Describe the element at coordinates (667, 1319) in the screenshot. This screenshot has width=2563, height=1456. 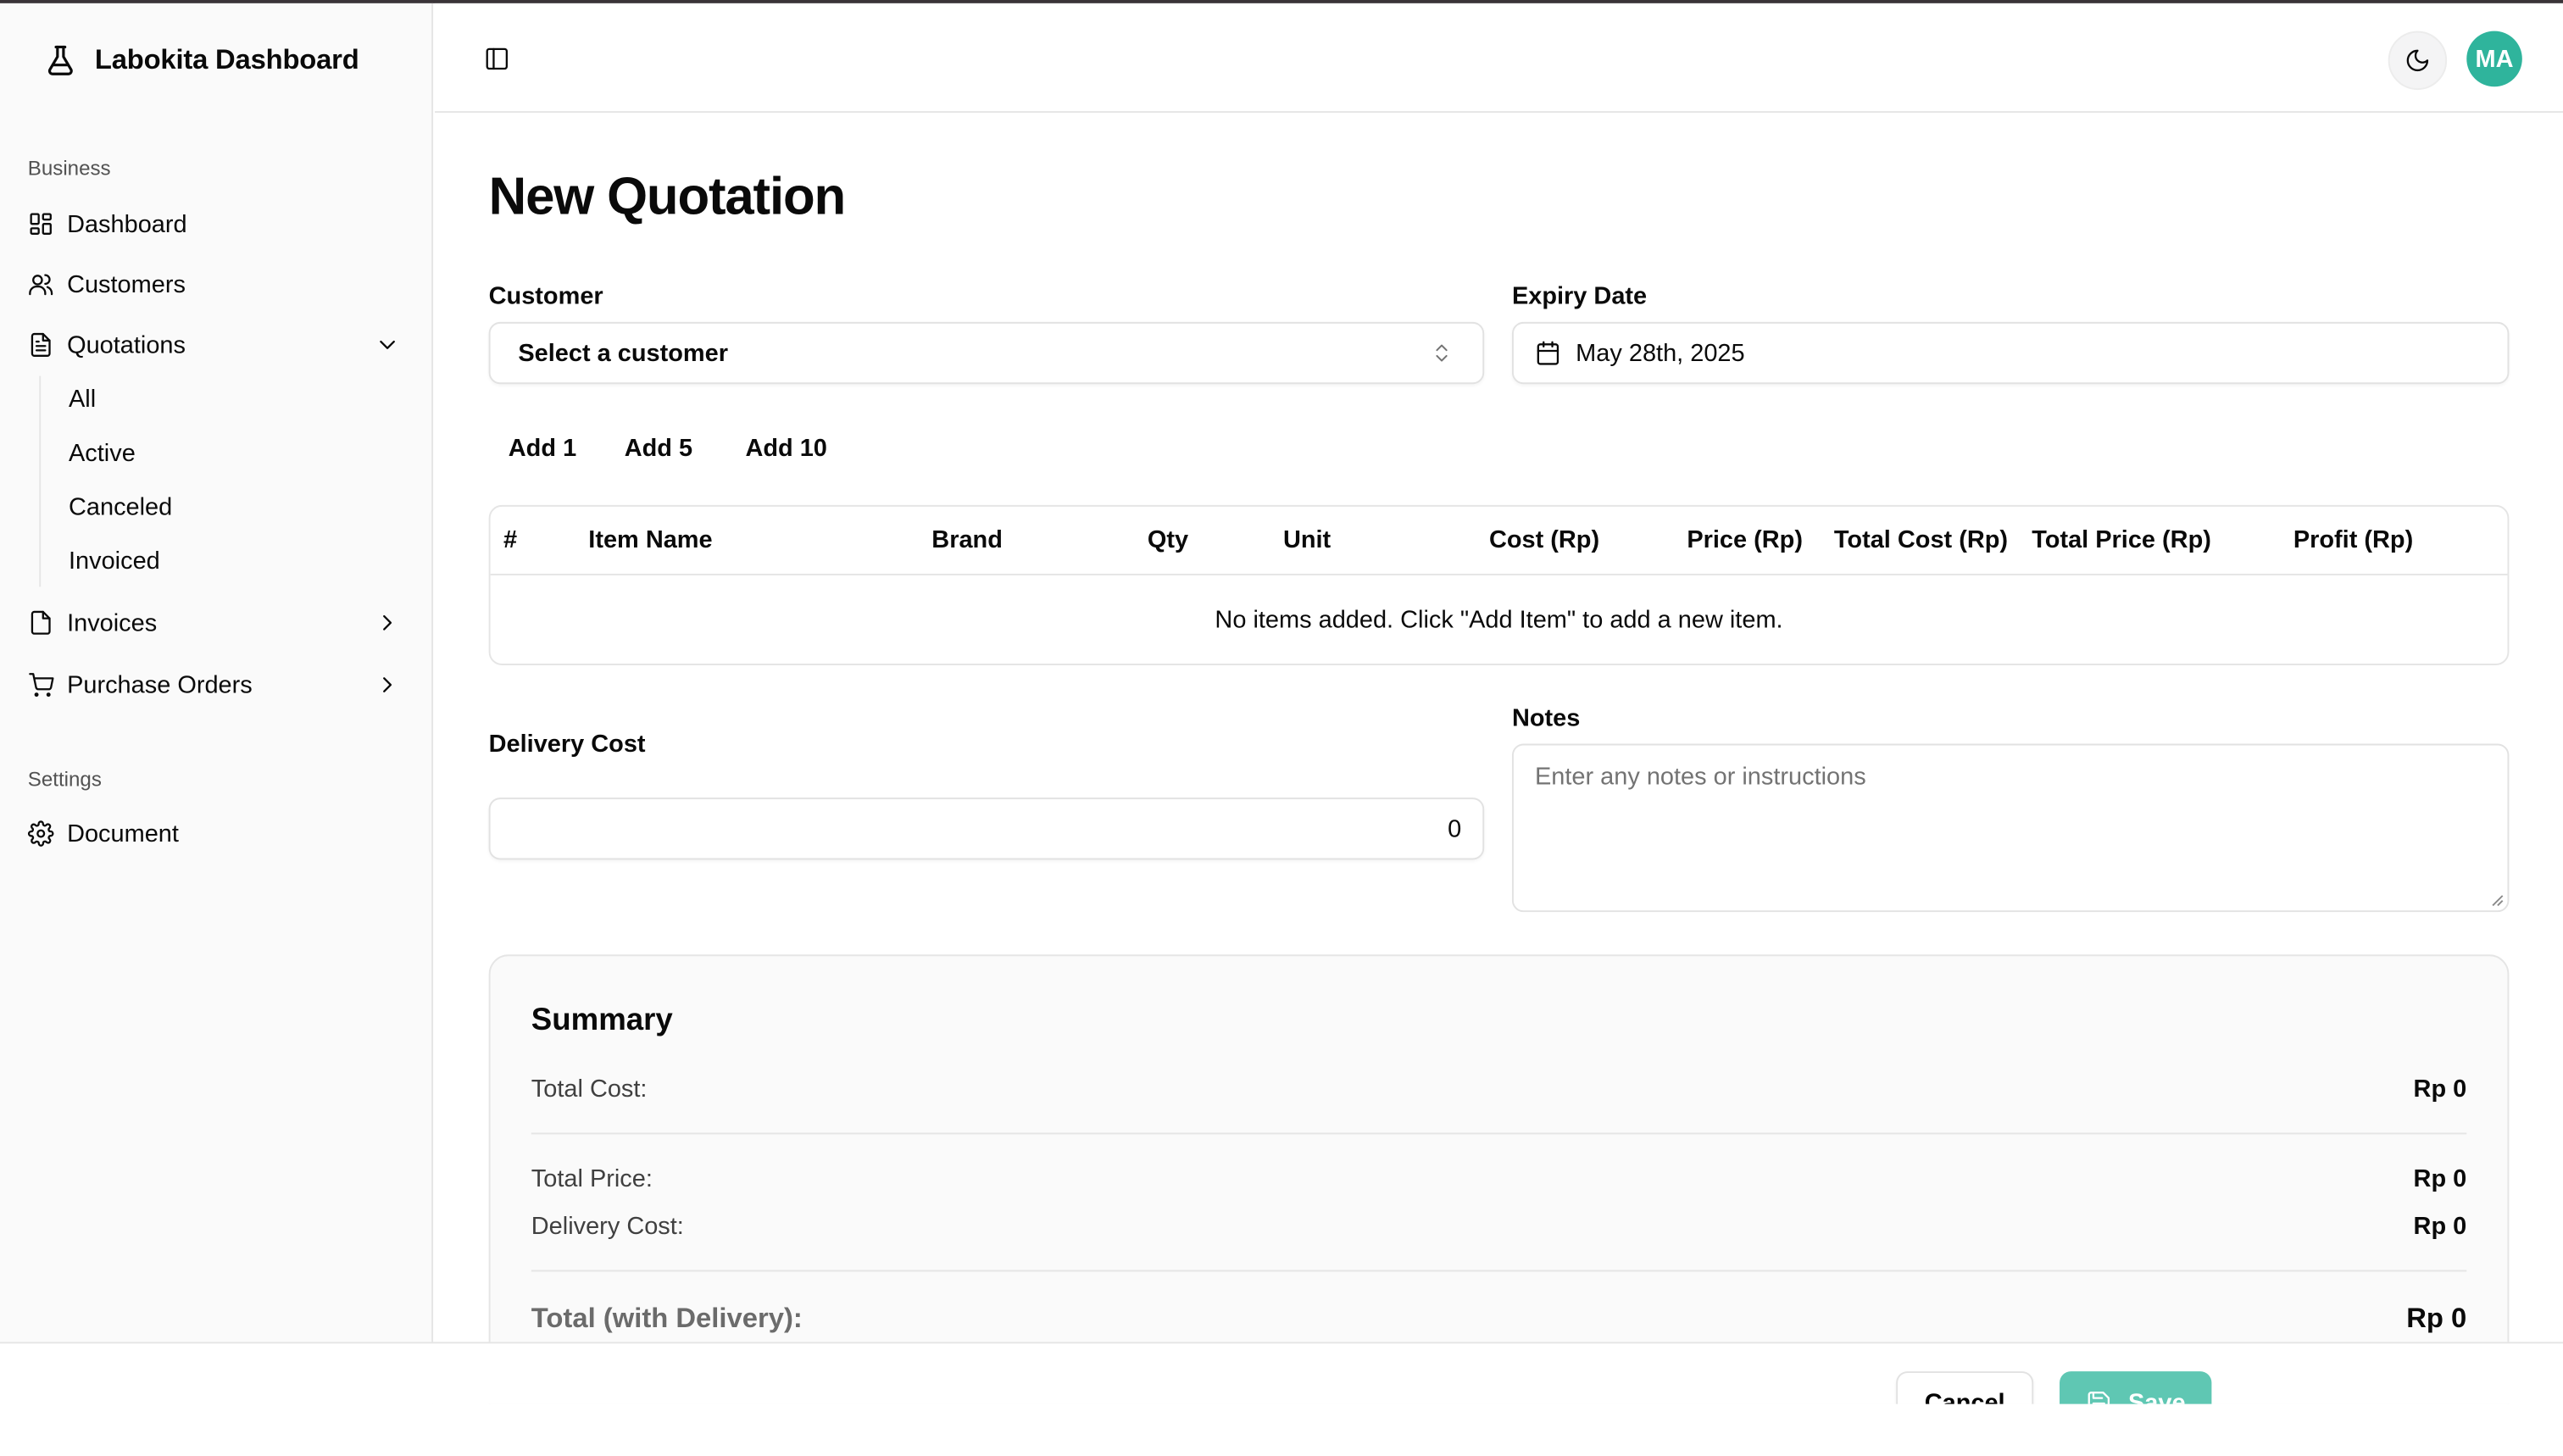
I see `summary-grand-total-label: Total (with Delivery):` at that location.